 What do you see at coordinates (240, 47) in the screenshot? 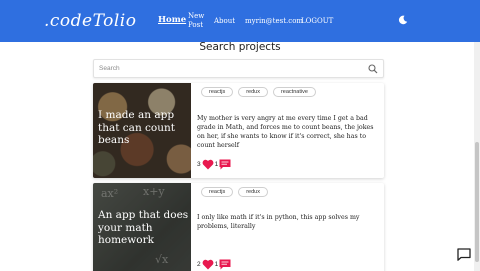
I see `page-title: Search projects` at bounding box center [240, 47].